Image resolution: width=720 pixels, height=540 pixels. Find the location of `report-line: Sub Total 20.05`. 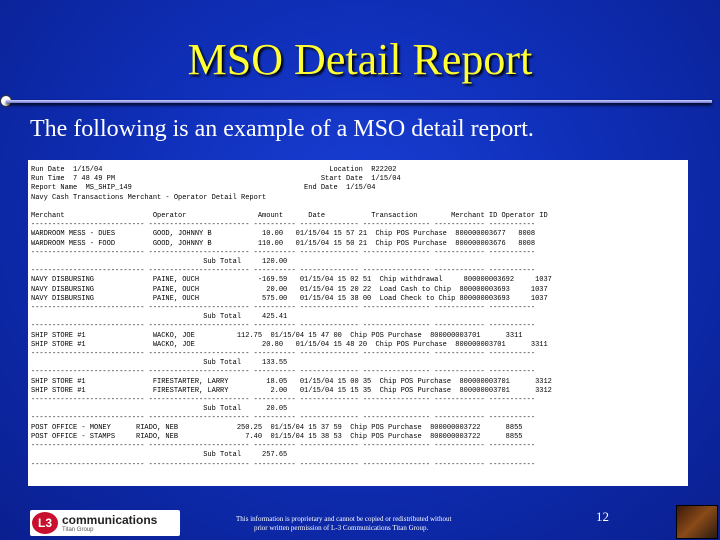

report-line: Sub Total 20.05 is located at coordinates (159, 409).